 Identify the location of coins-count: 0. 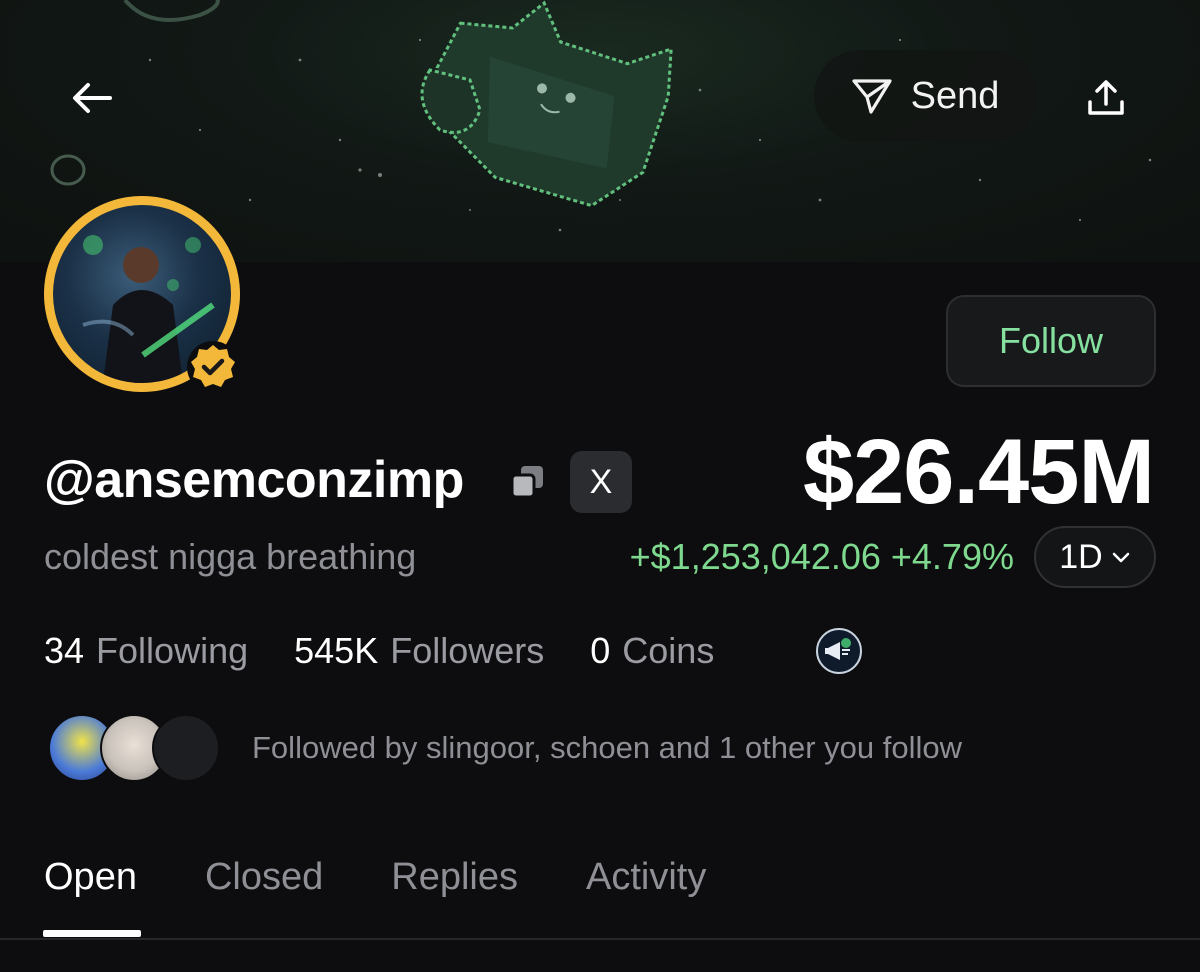
(600, 650).